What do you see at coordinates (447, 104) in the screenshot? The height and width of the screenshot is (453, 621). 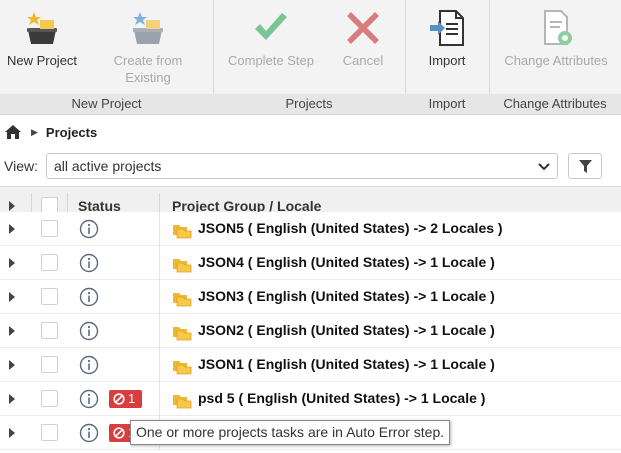 I see `ribbon-group-label: Import` at bounding box center [447, 104].